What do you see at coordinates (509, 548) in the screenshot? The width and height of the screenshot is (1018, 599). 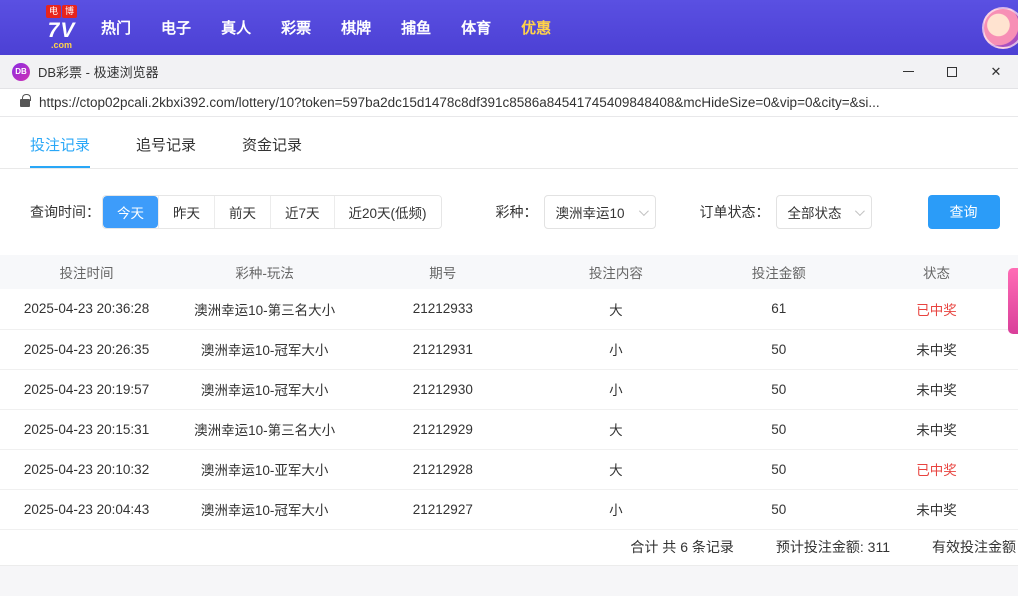 I see `summary-bar: 合计 共 6 条记录 预计投注金额: 311 有效投注金额` at bounding box center [509, 548].